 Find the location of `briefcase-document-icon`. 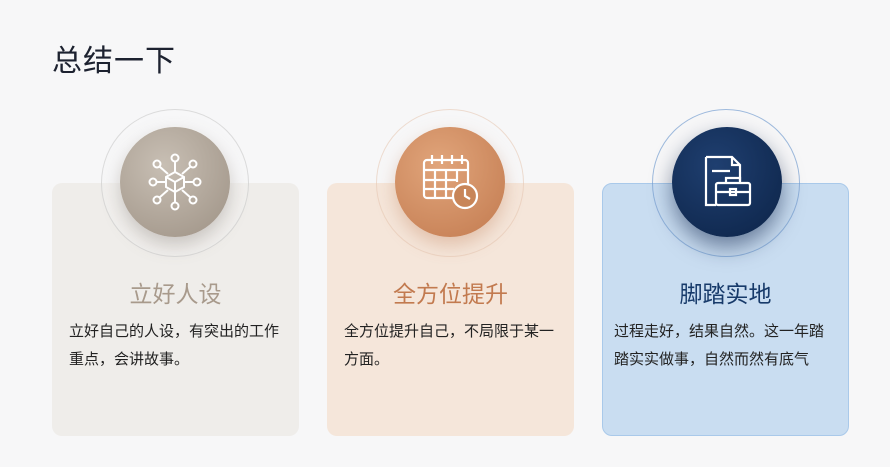

briefcase-document-icon is located at coordinates (728, 181).